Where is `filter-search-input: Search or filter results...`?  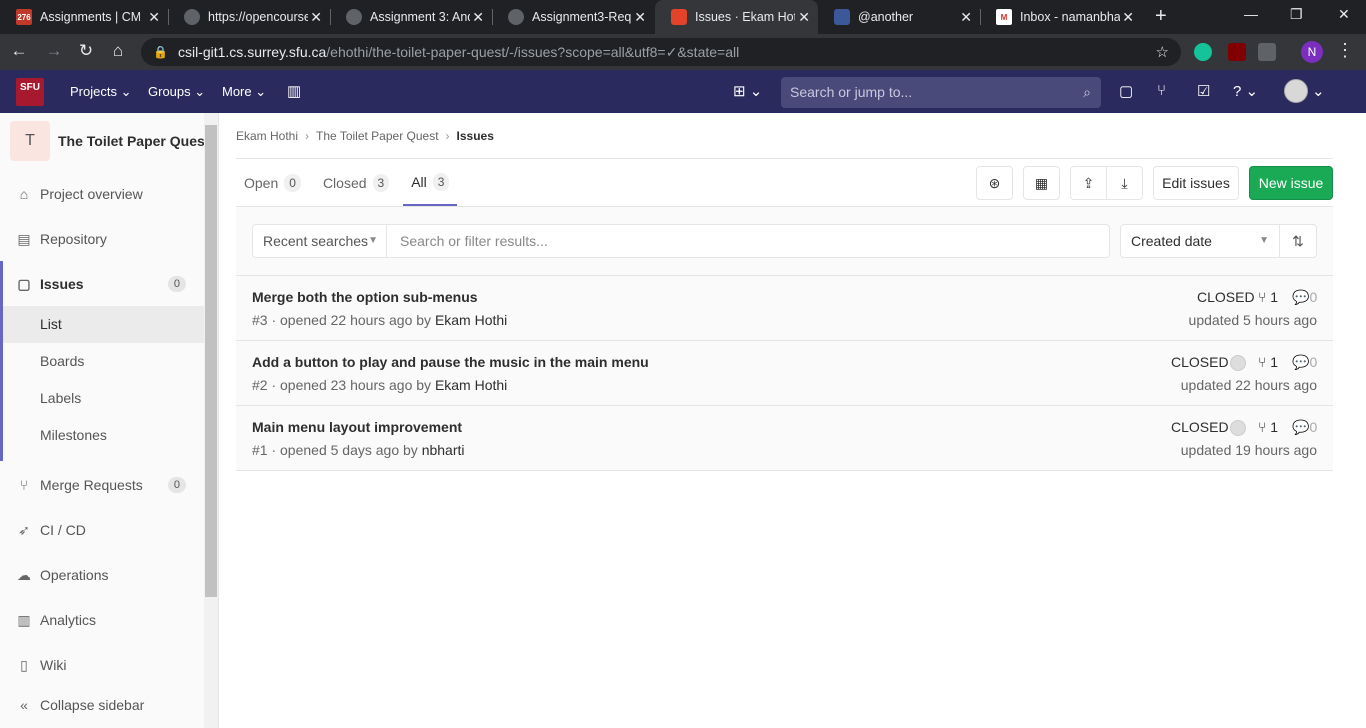
filter-search-input: Search or filter results... is located at coordinates (748, 241).